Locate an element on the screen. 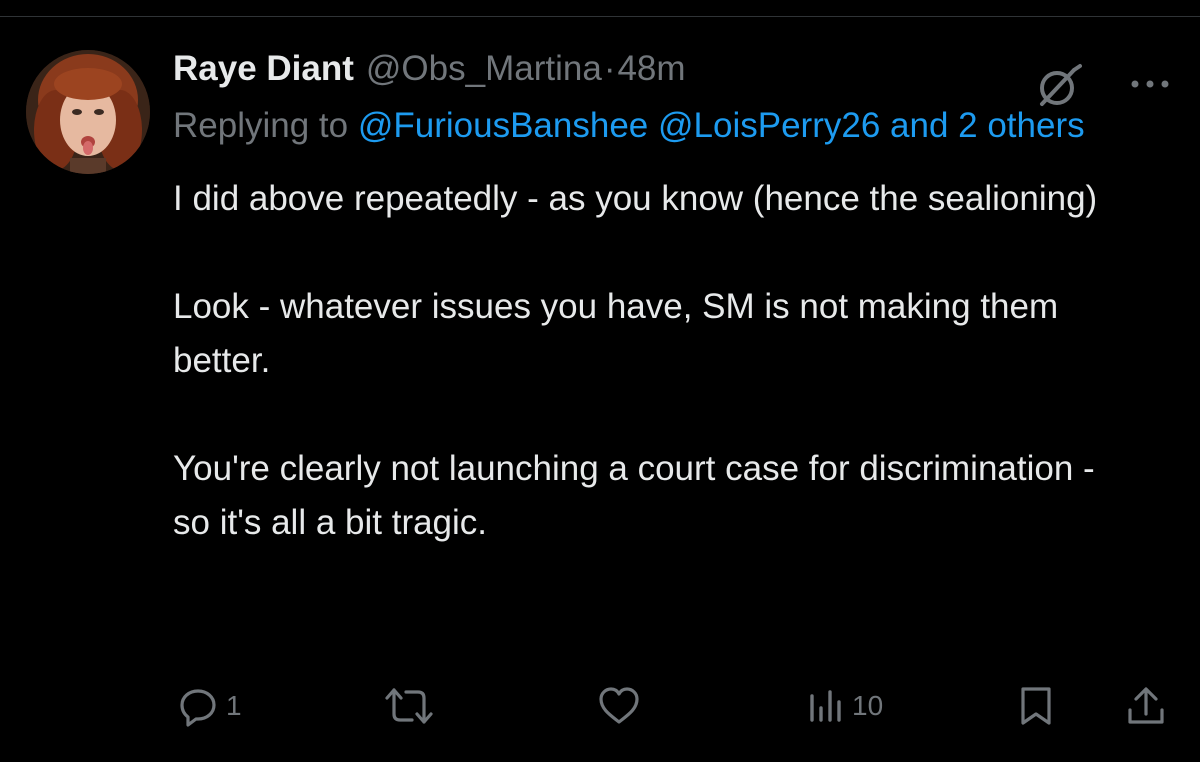 Image resolution: width=1200 pixels, height=762 pixels. views-count: 10 is located at coordinates (868, 705).